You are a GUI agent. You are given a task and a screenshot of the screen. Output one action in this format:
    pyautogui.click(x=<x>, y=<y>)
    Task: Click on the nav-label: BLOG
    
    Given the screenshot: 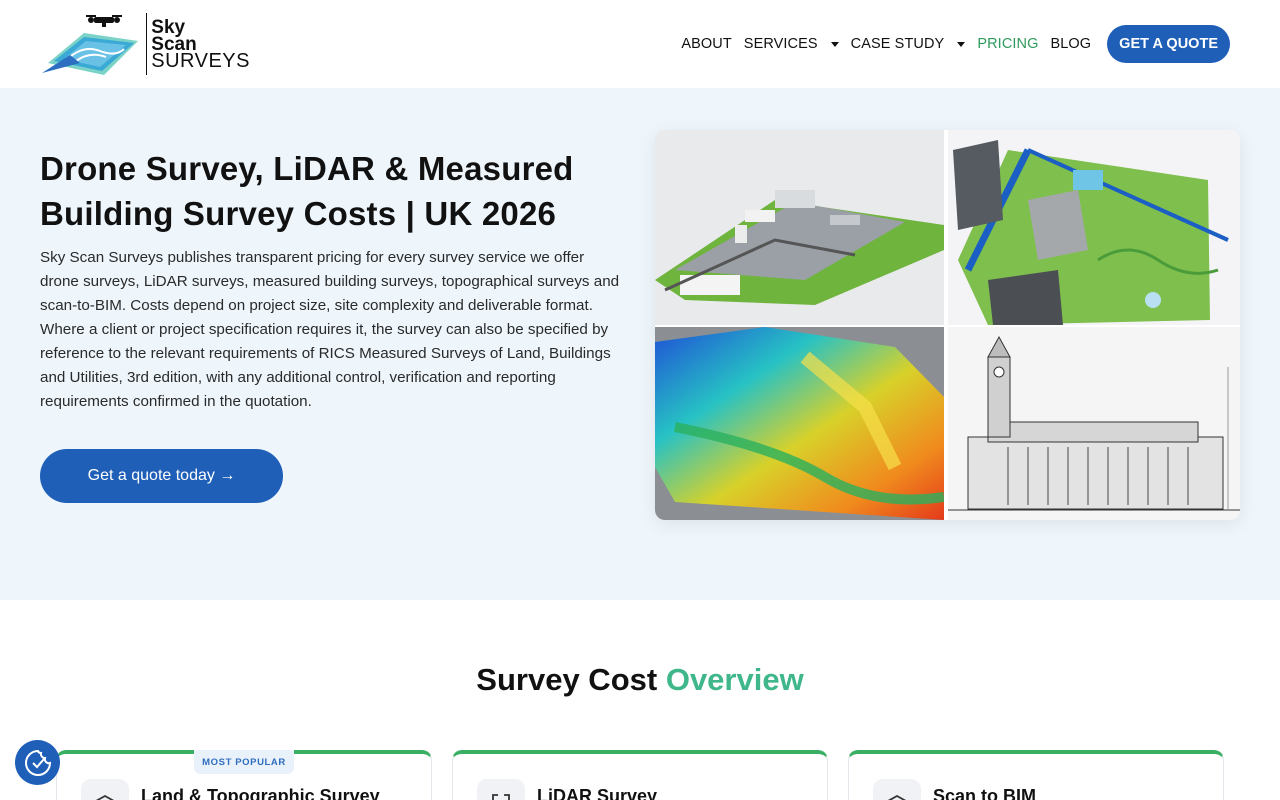 What is the action you would take?
    pyautogui.click(x=1071, y=44)
    